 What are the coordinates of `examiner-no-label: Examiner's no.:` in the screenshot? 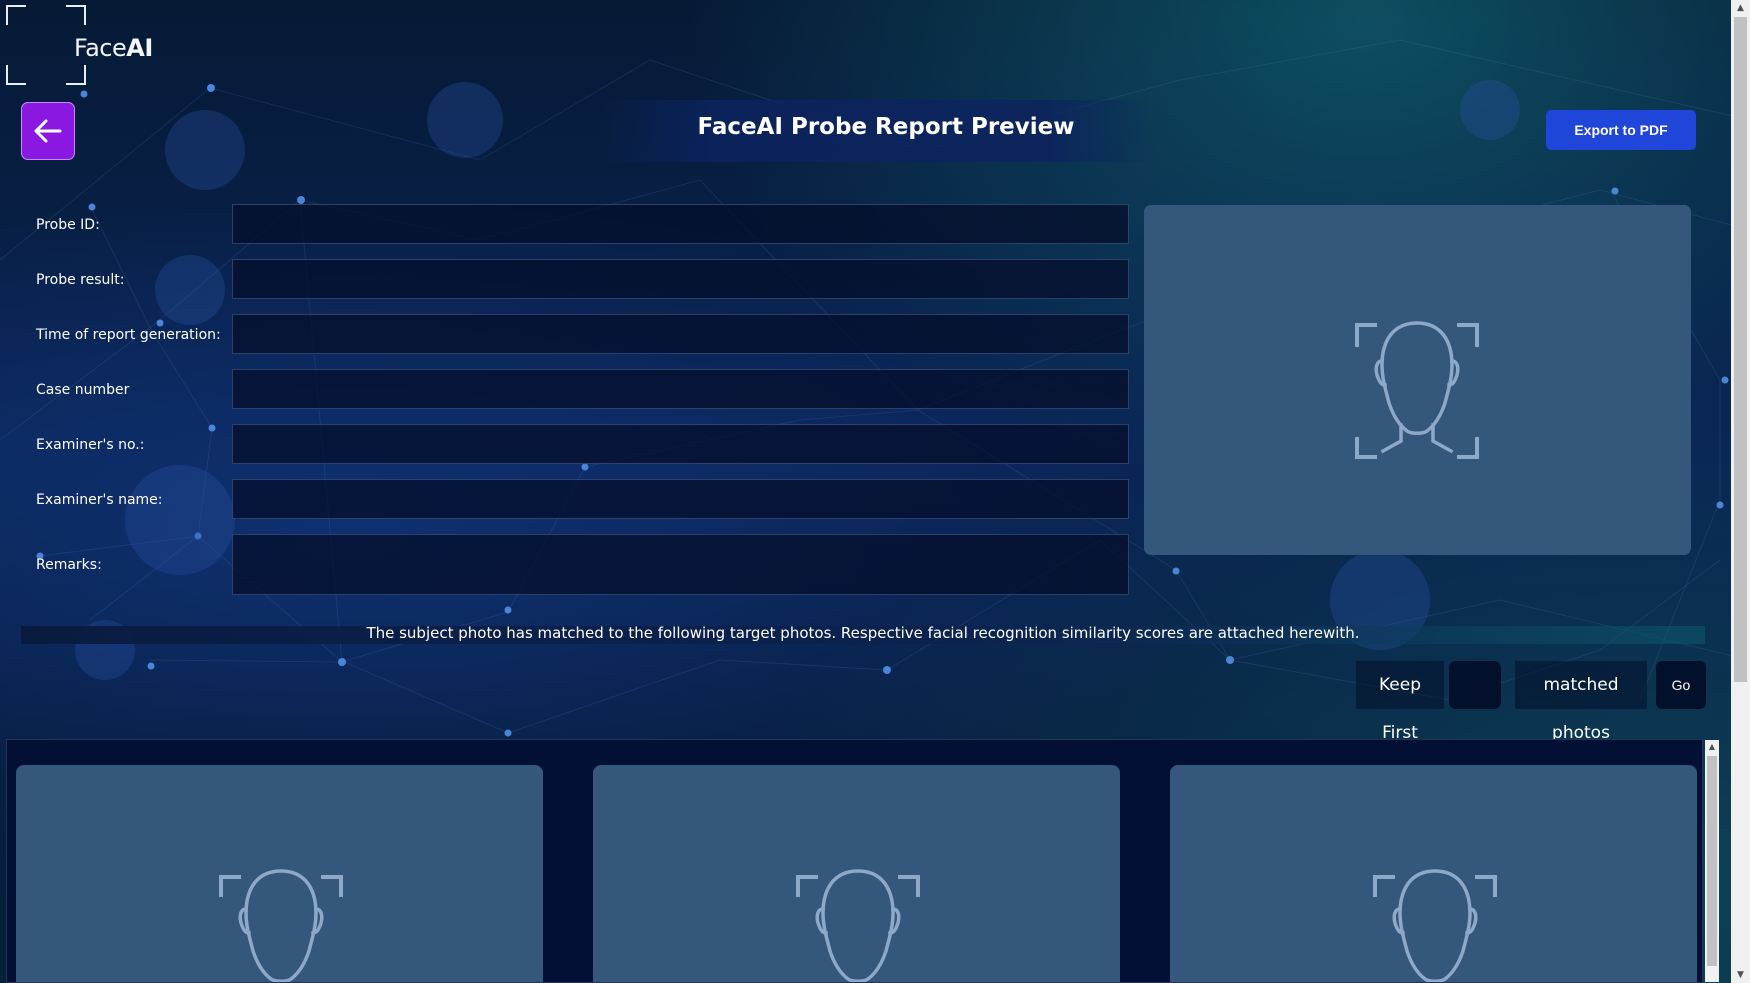 It's located at (90, 445).